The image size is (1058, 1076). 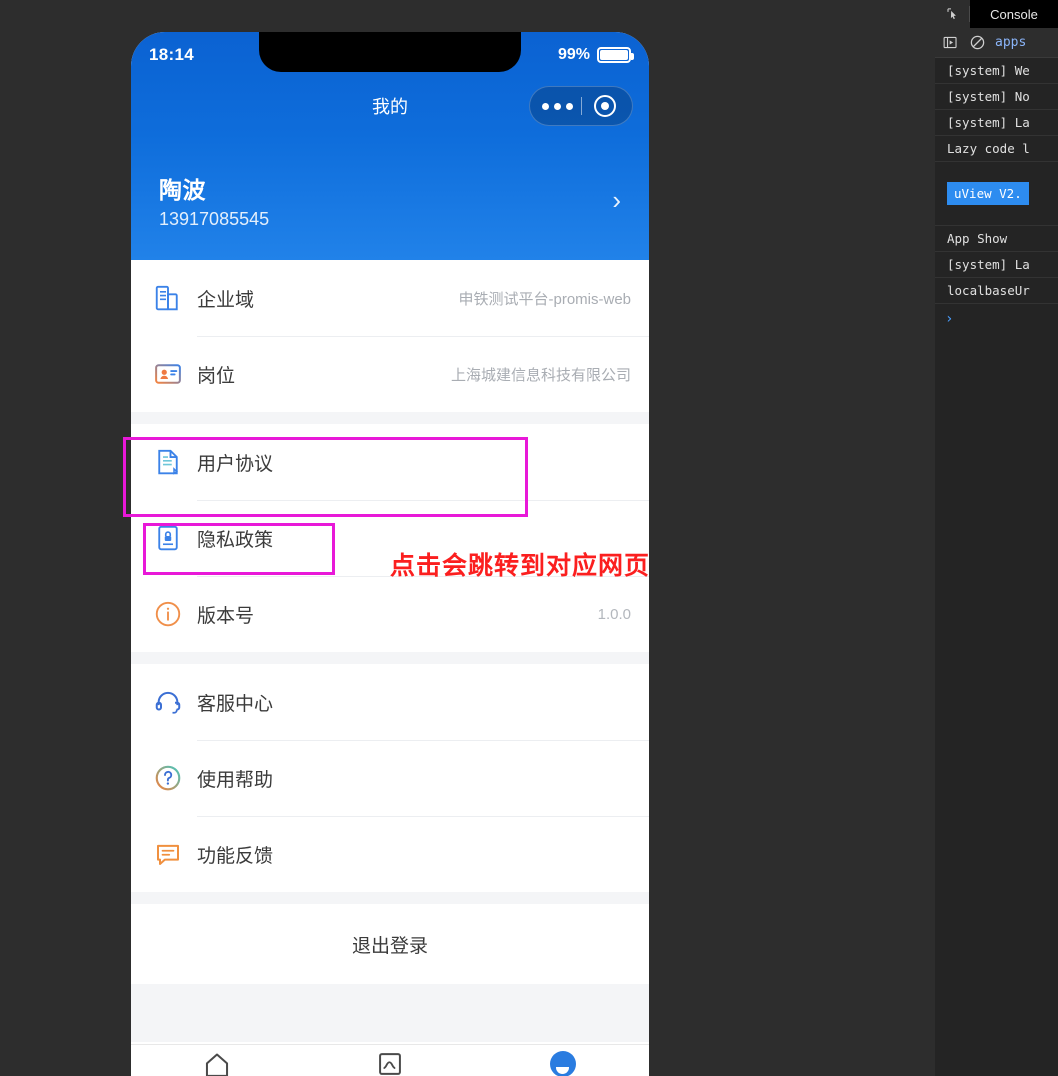 What do you see at coordinates (520, 566) in the screenshot?
I see `annotation-note: 点击会跳转到对应网页` at bounding box center [520, 566].